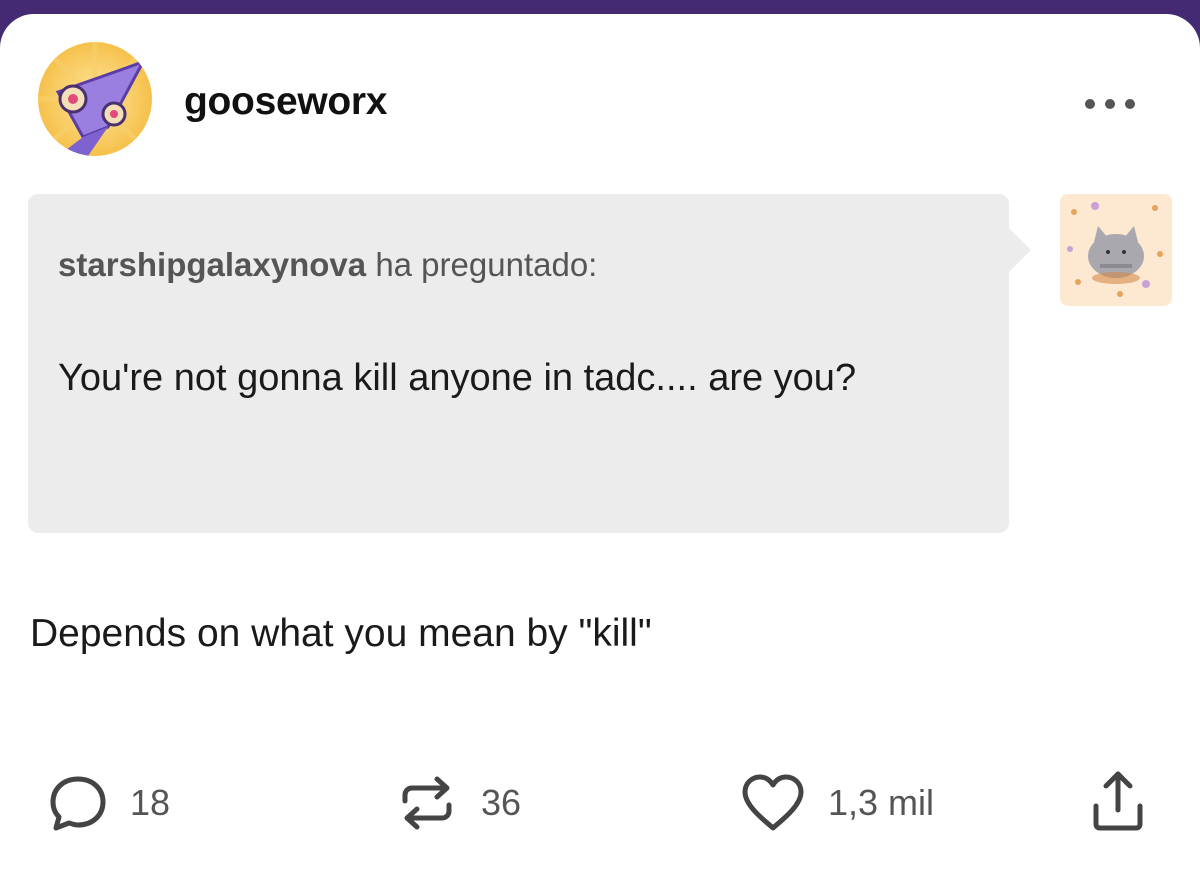 Image resolution: width=1200 pixels, height=889 pixels. What do you see at coordinates (212, 264) in the screenshot?
I see `asker-username: starshipgalaxynova` at bounding box center [212, 264].